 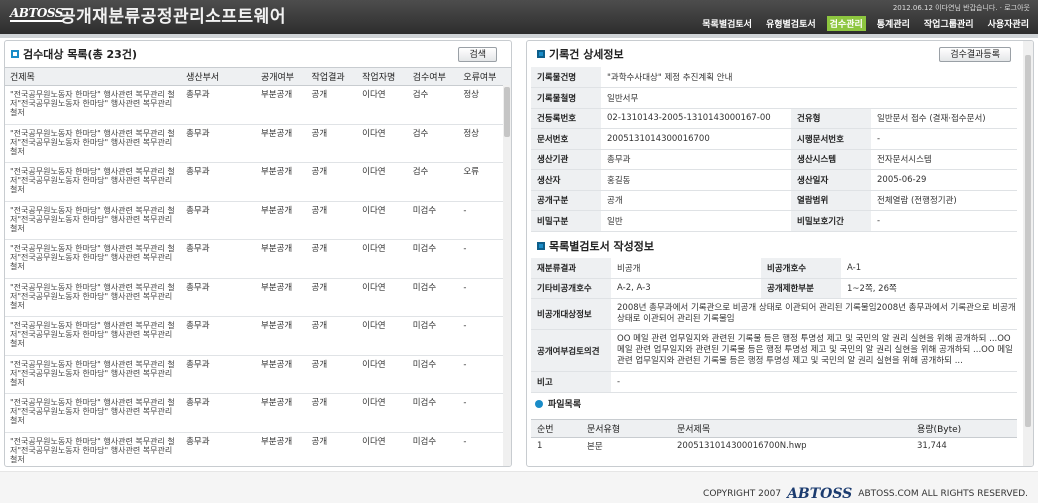 I want to click on limit-label: 공개제한부분, so click(x=801, y=288).